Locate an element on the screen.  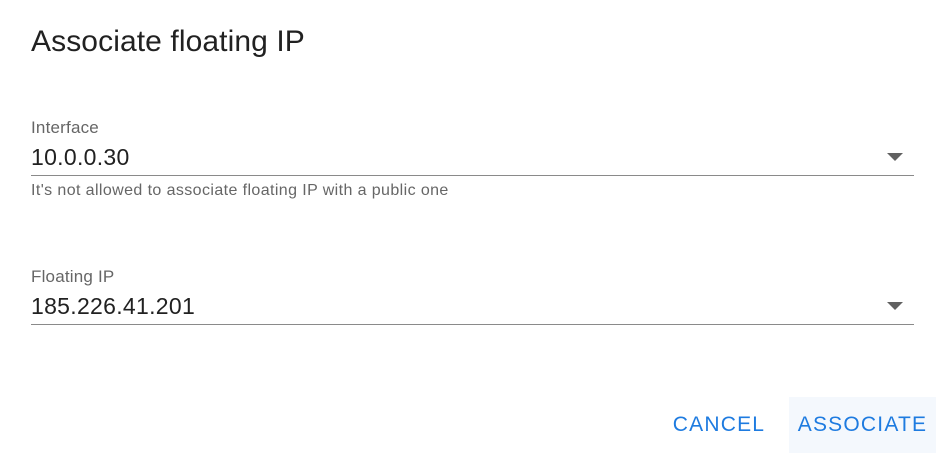
floating-ip-label: Floating IP is located at coordinates (73, 276).